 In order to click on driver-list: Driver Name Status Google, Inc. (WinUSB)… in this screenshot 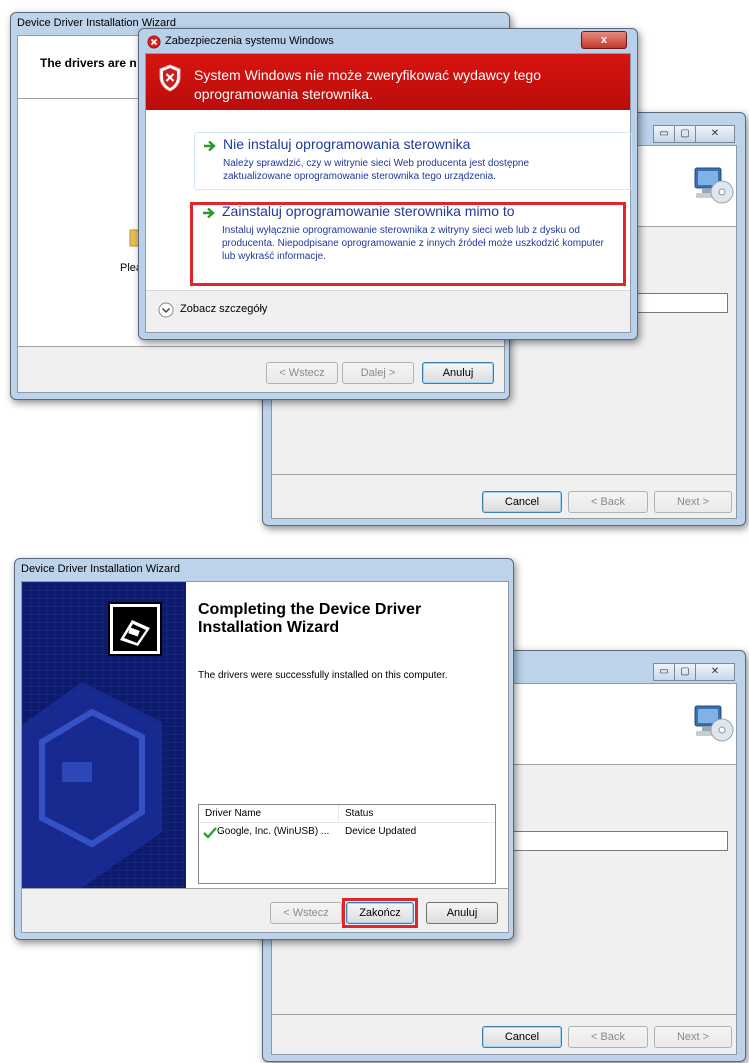, I will do `click(347, 844)`.